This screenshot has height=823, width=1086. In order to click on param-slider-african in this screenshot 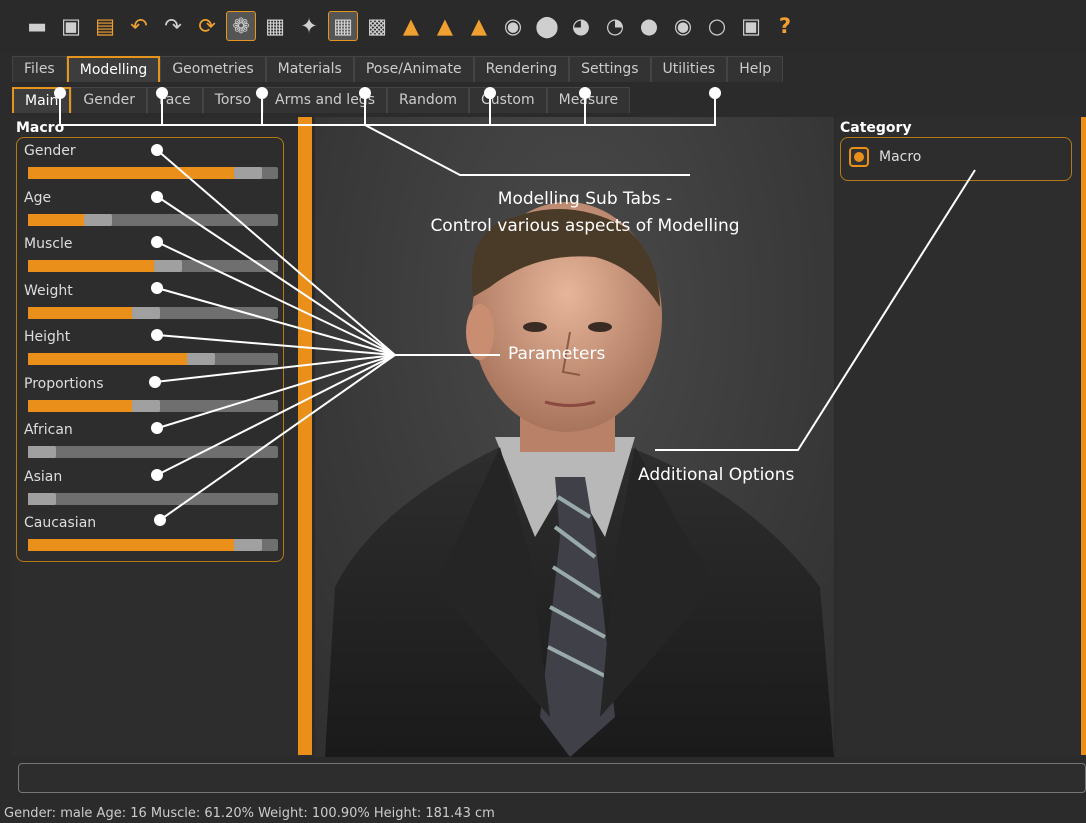, I will do `click(153, 452)`.